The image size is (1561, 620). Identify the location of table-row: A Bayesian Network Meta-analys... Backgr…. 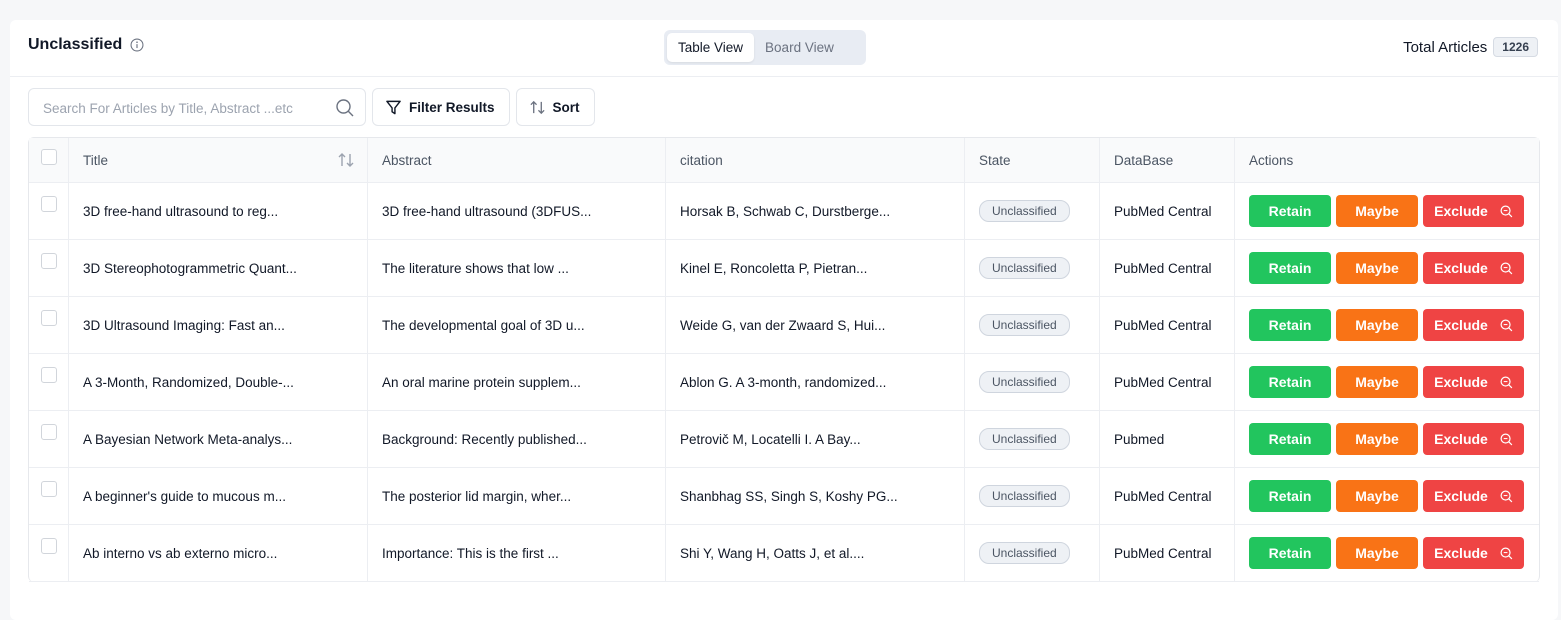
(784, 439).